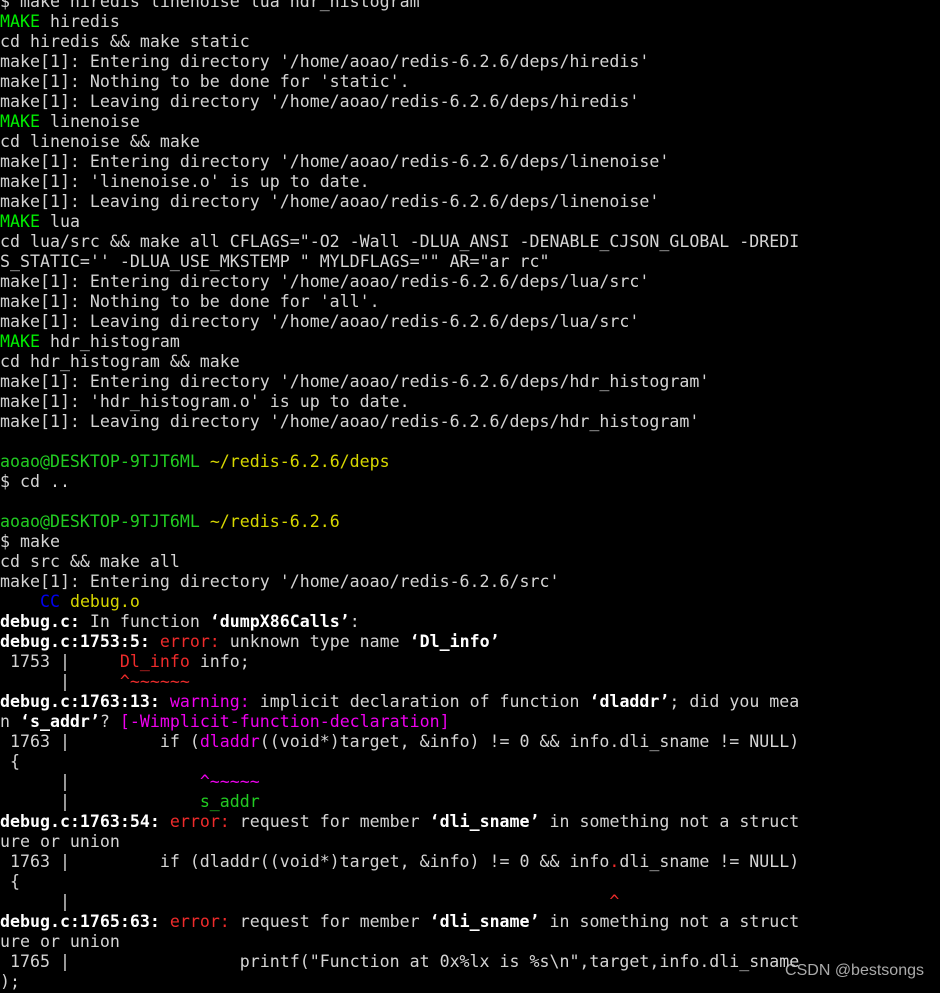  What do you see at coordinates (470, 522) in the screenshot?
I see `terminal-line: aoao@DESKTOP-9TJT6ML ~/redis-6.2.6` at bounding box center [470, 522].